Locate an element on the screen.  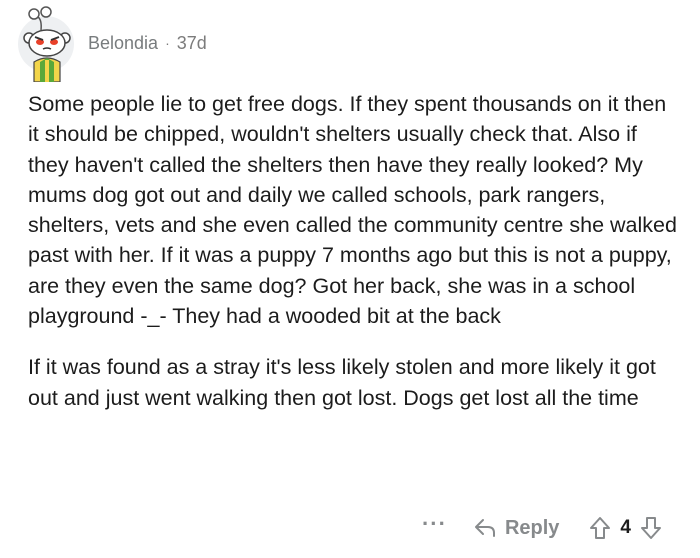
comment-header: Belondia · 37d is located at coordinates (112, 44).